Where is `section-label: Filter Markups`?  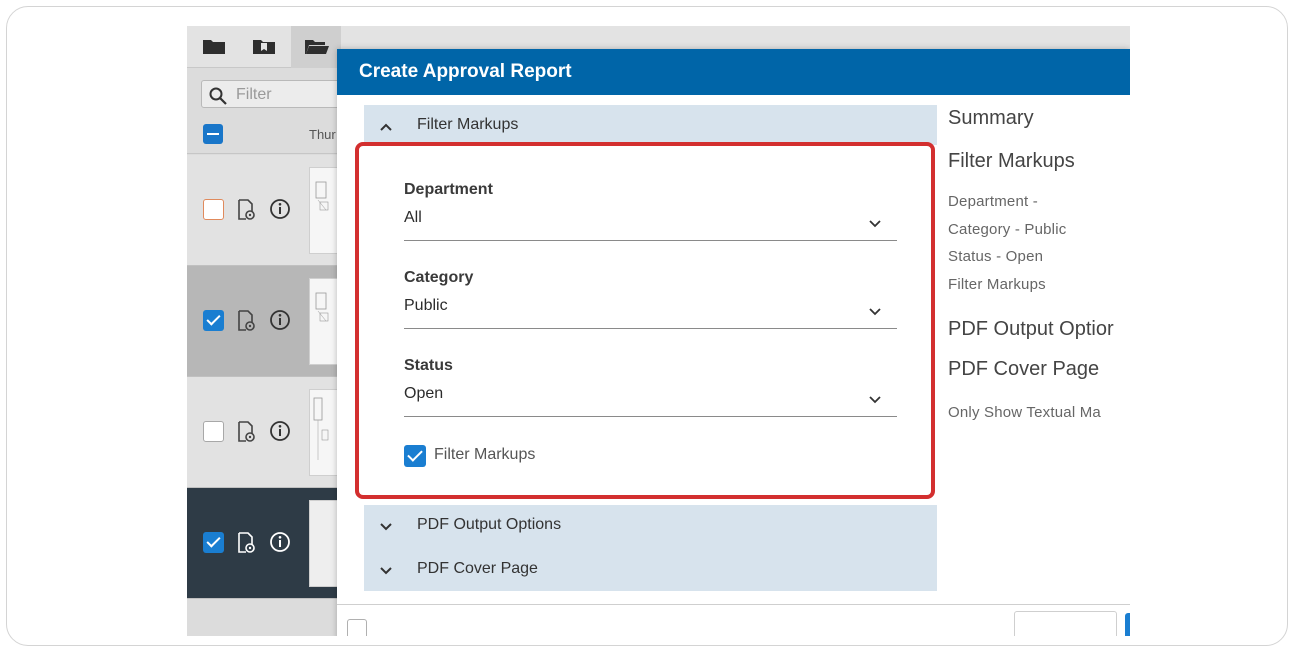
section-label: Filter Markups is located at coordinates (468, 124).